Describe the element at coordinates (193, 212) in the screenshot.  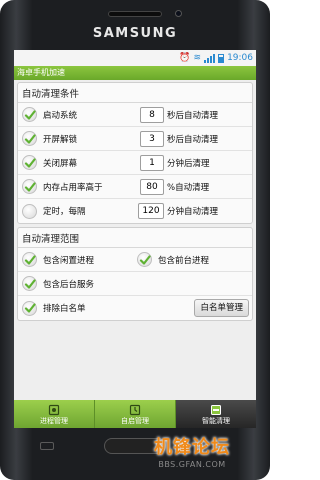
I see `condition-suffix: 分钟自动清理` at that location.